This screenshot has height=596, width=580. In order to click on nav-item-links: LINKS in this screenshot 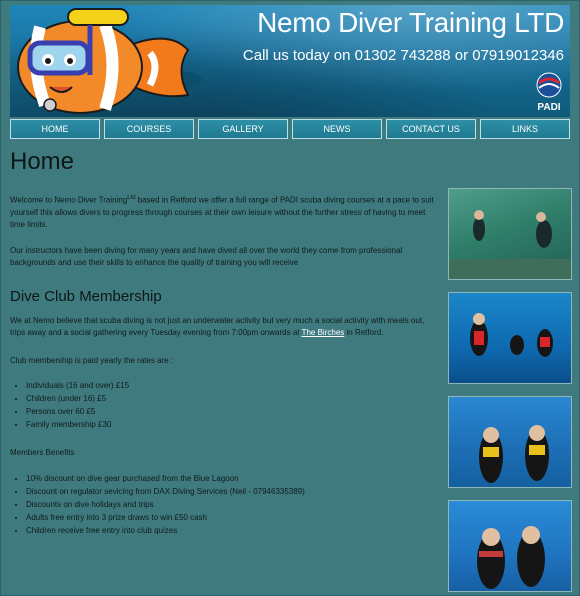, I will do `click(525, 129)`.